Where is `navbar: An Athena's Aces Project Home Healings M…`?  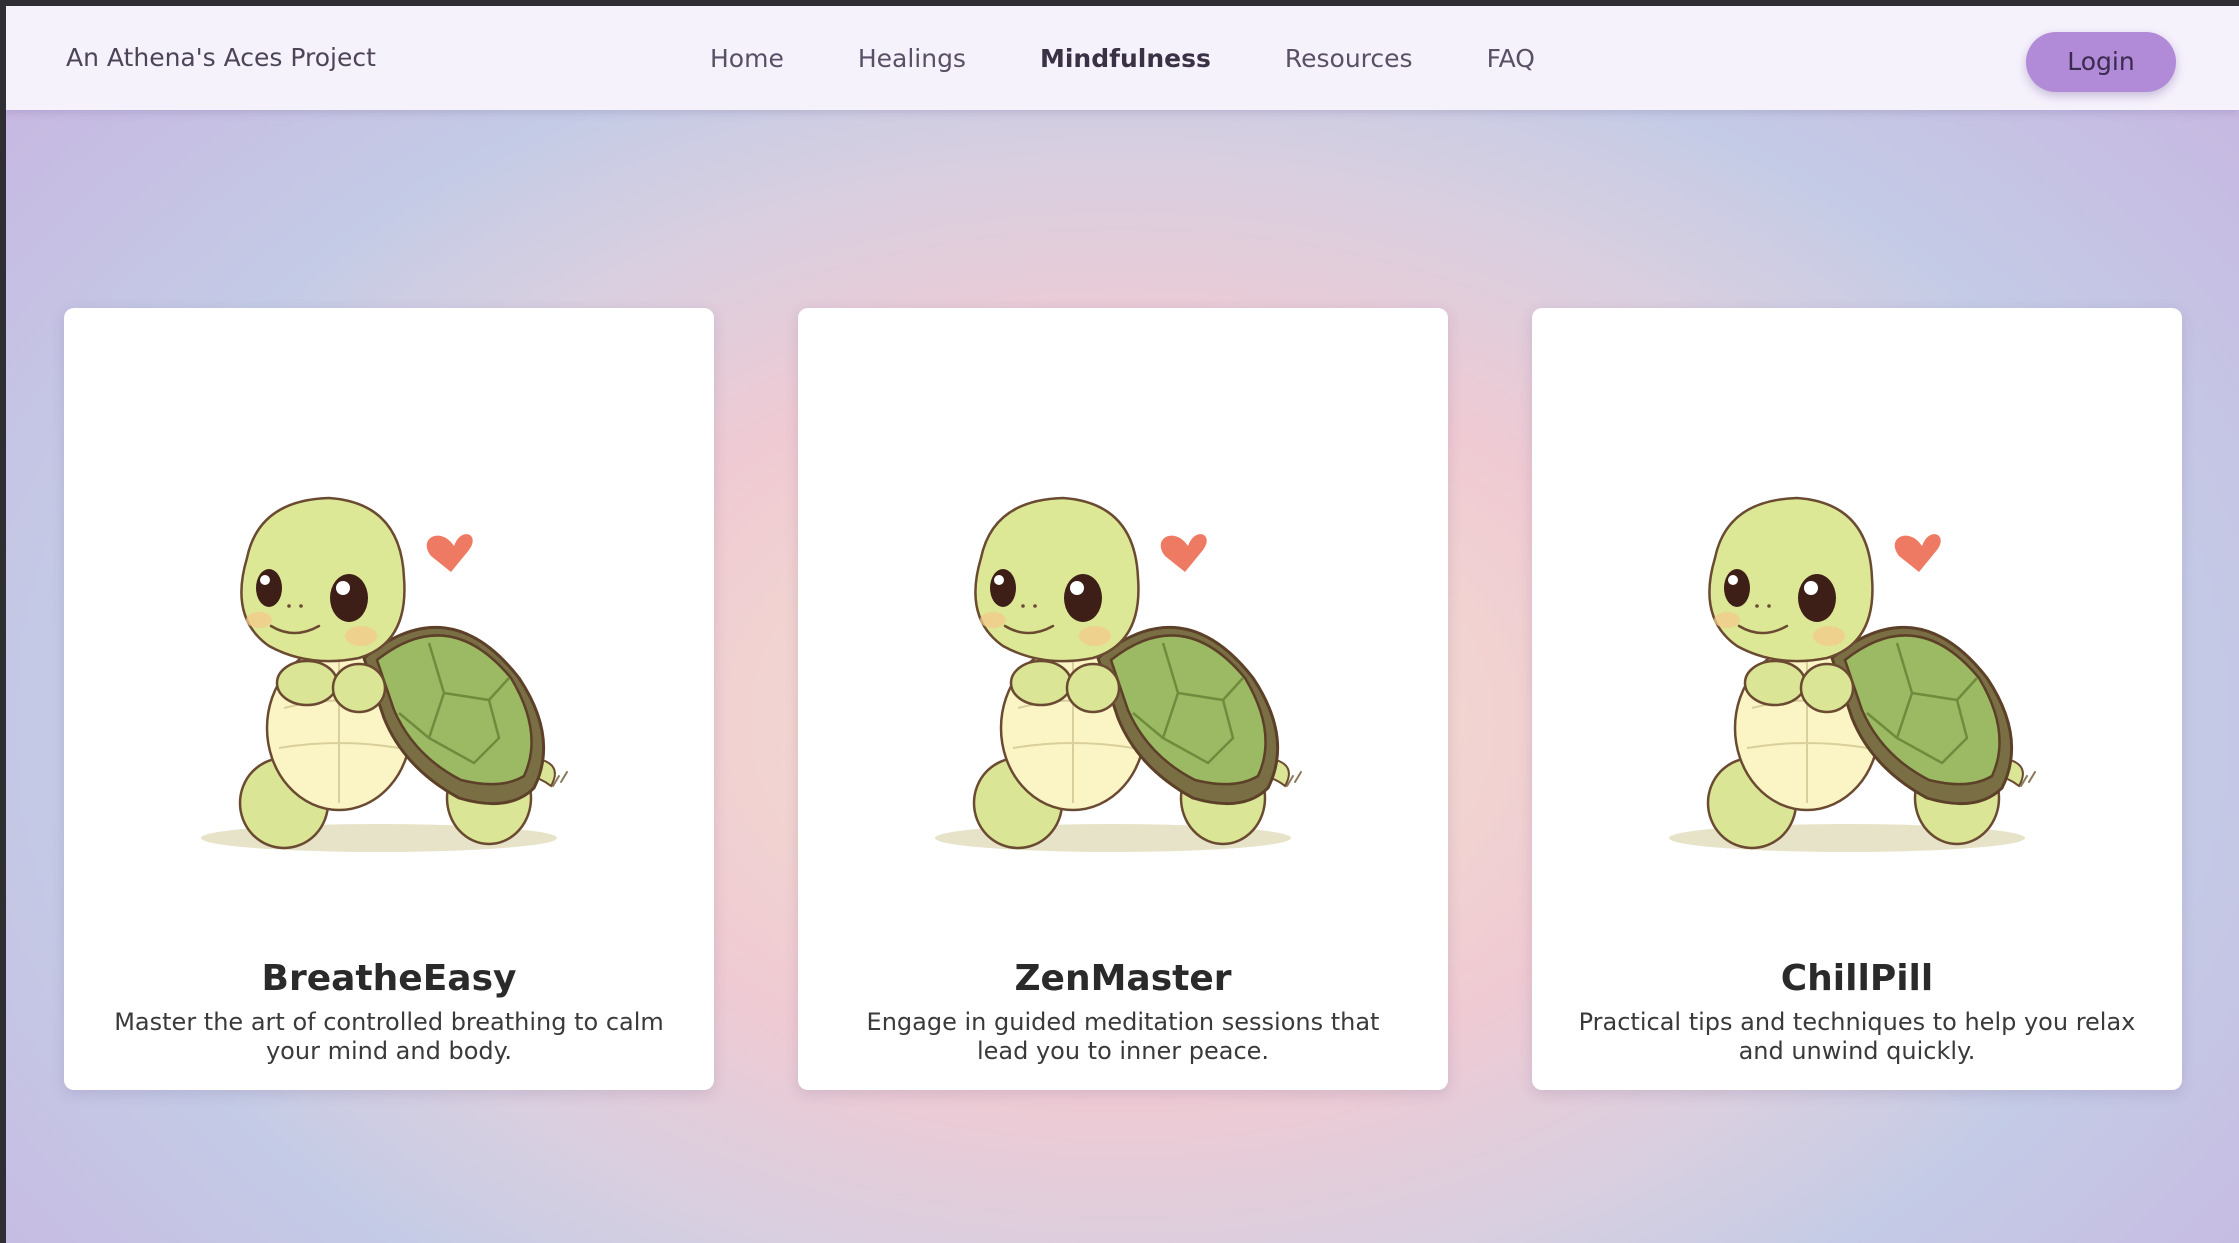 navbar: An Athena's Aces Project Home Healings M… is located at coordinates (1122, 58).